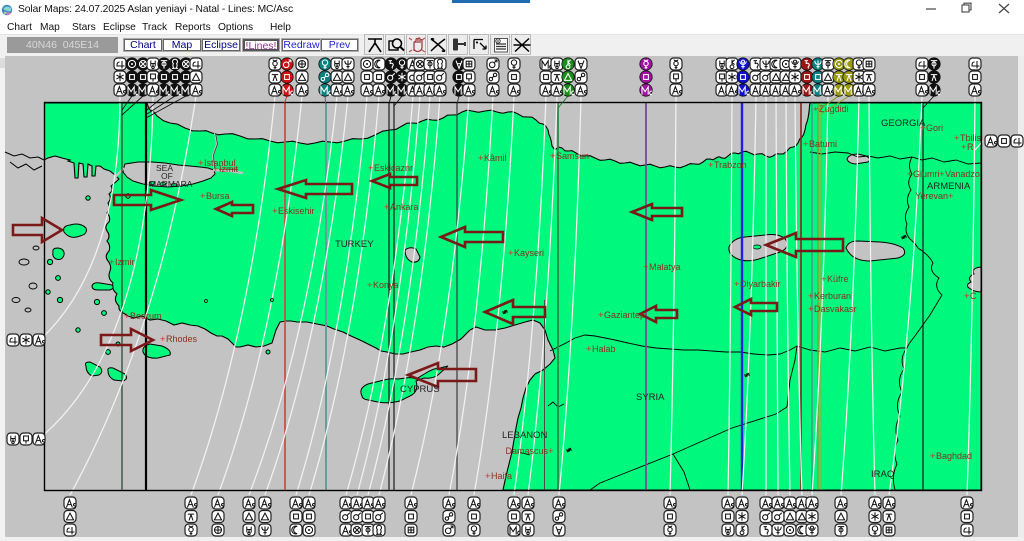 This screenshot has width=1024, height=541. I want to click on svg-text: CYPRUS, so click(420, 389).